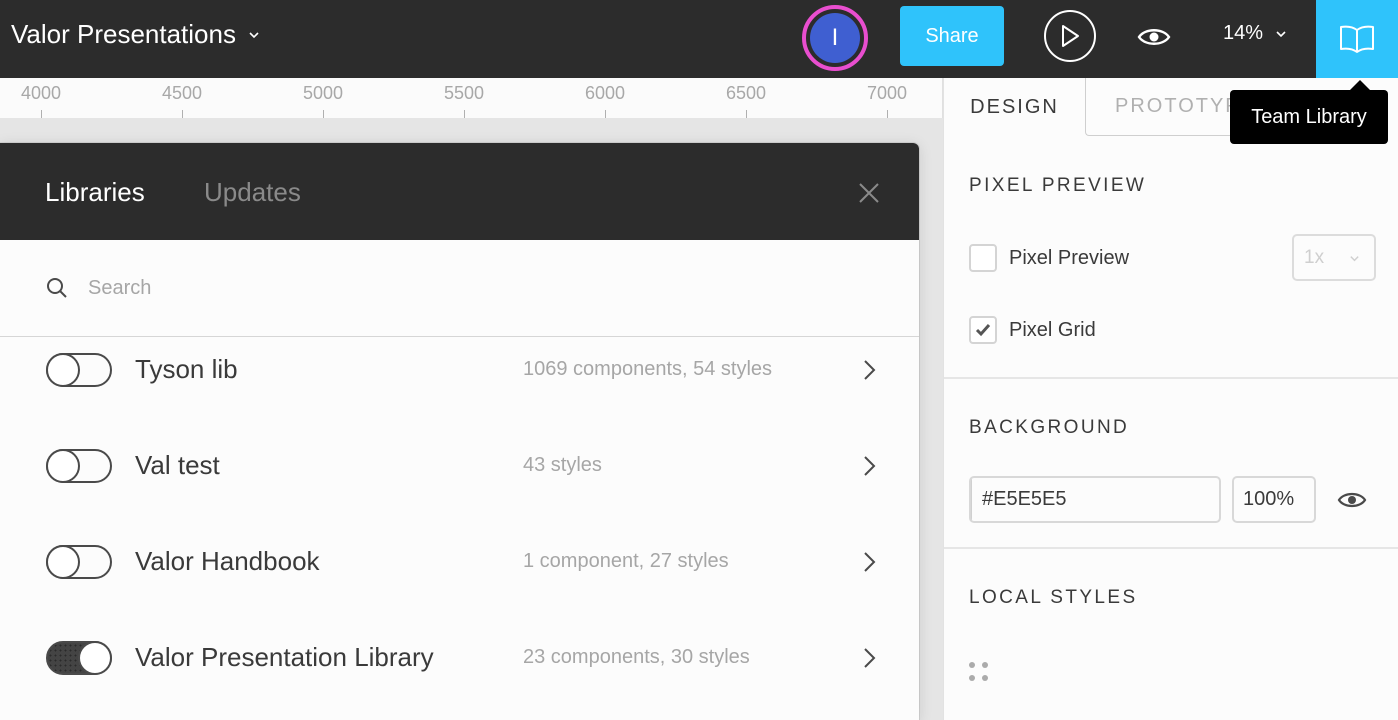  I want to click on ruler-tick: 4000, so click(41, 98).